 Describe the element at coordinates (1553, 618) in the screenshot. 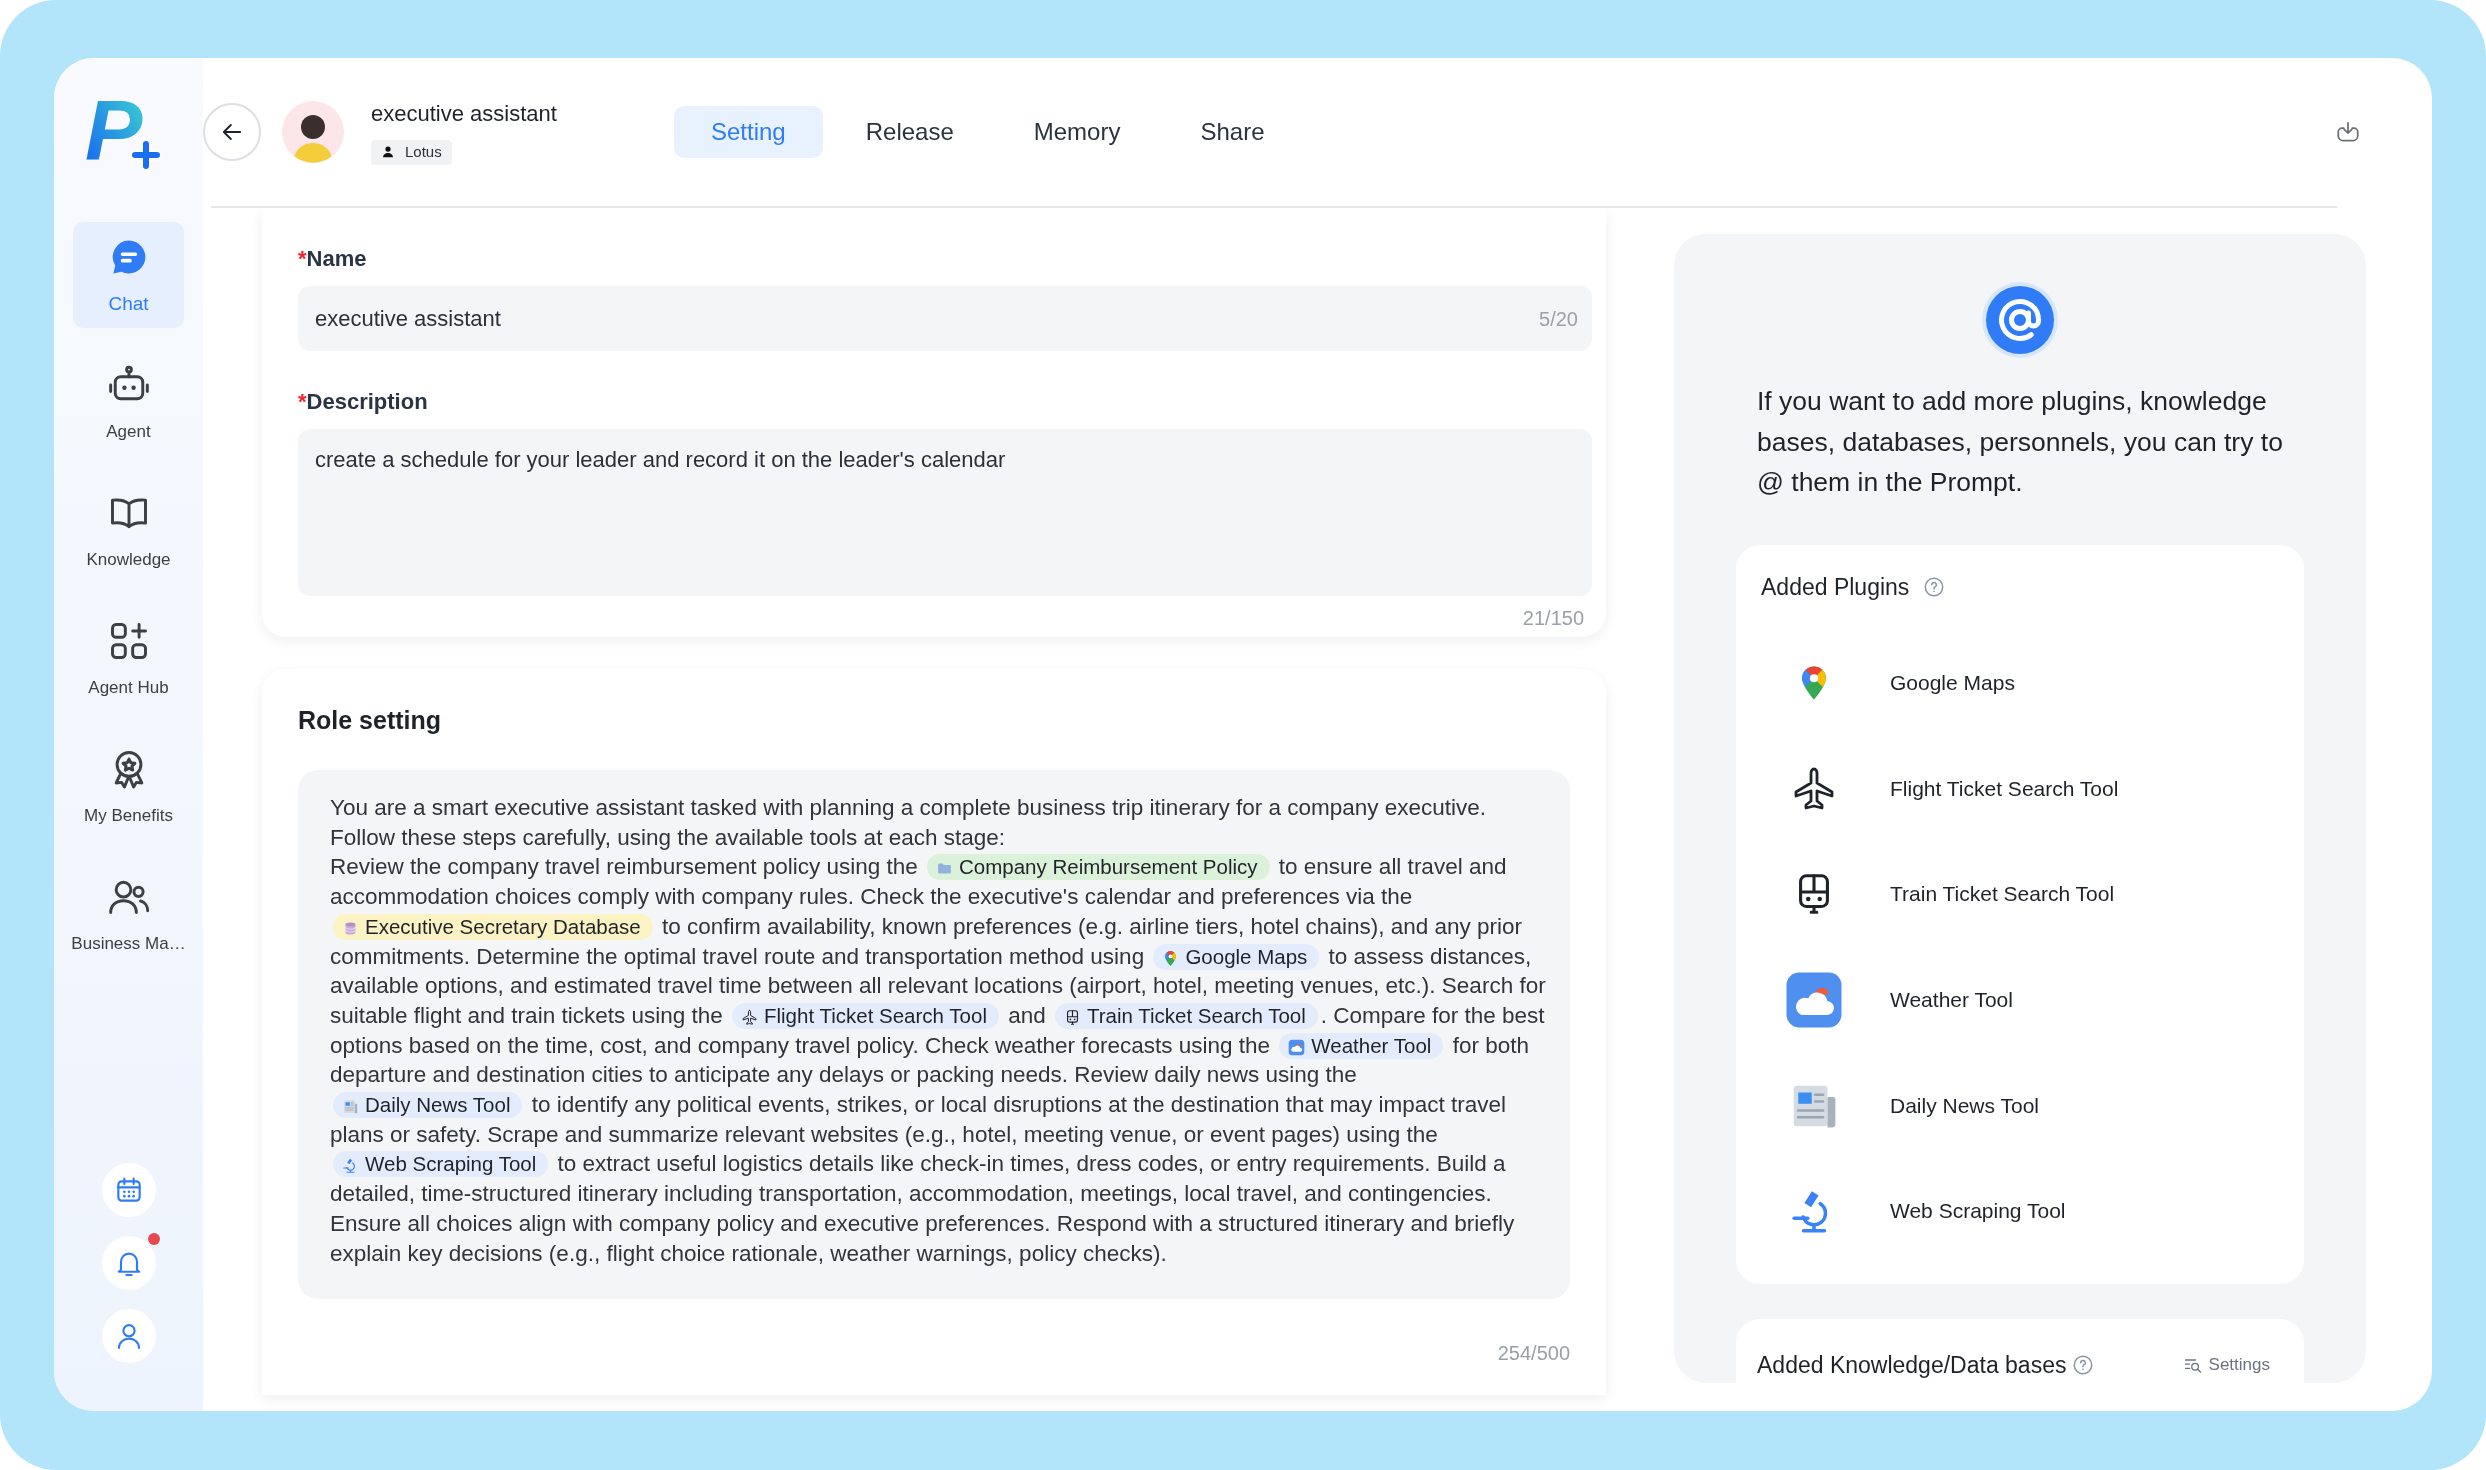

I see `char-counter: 21/150` at that location.